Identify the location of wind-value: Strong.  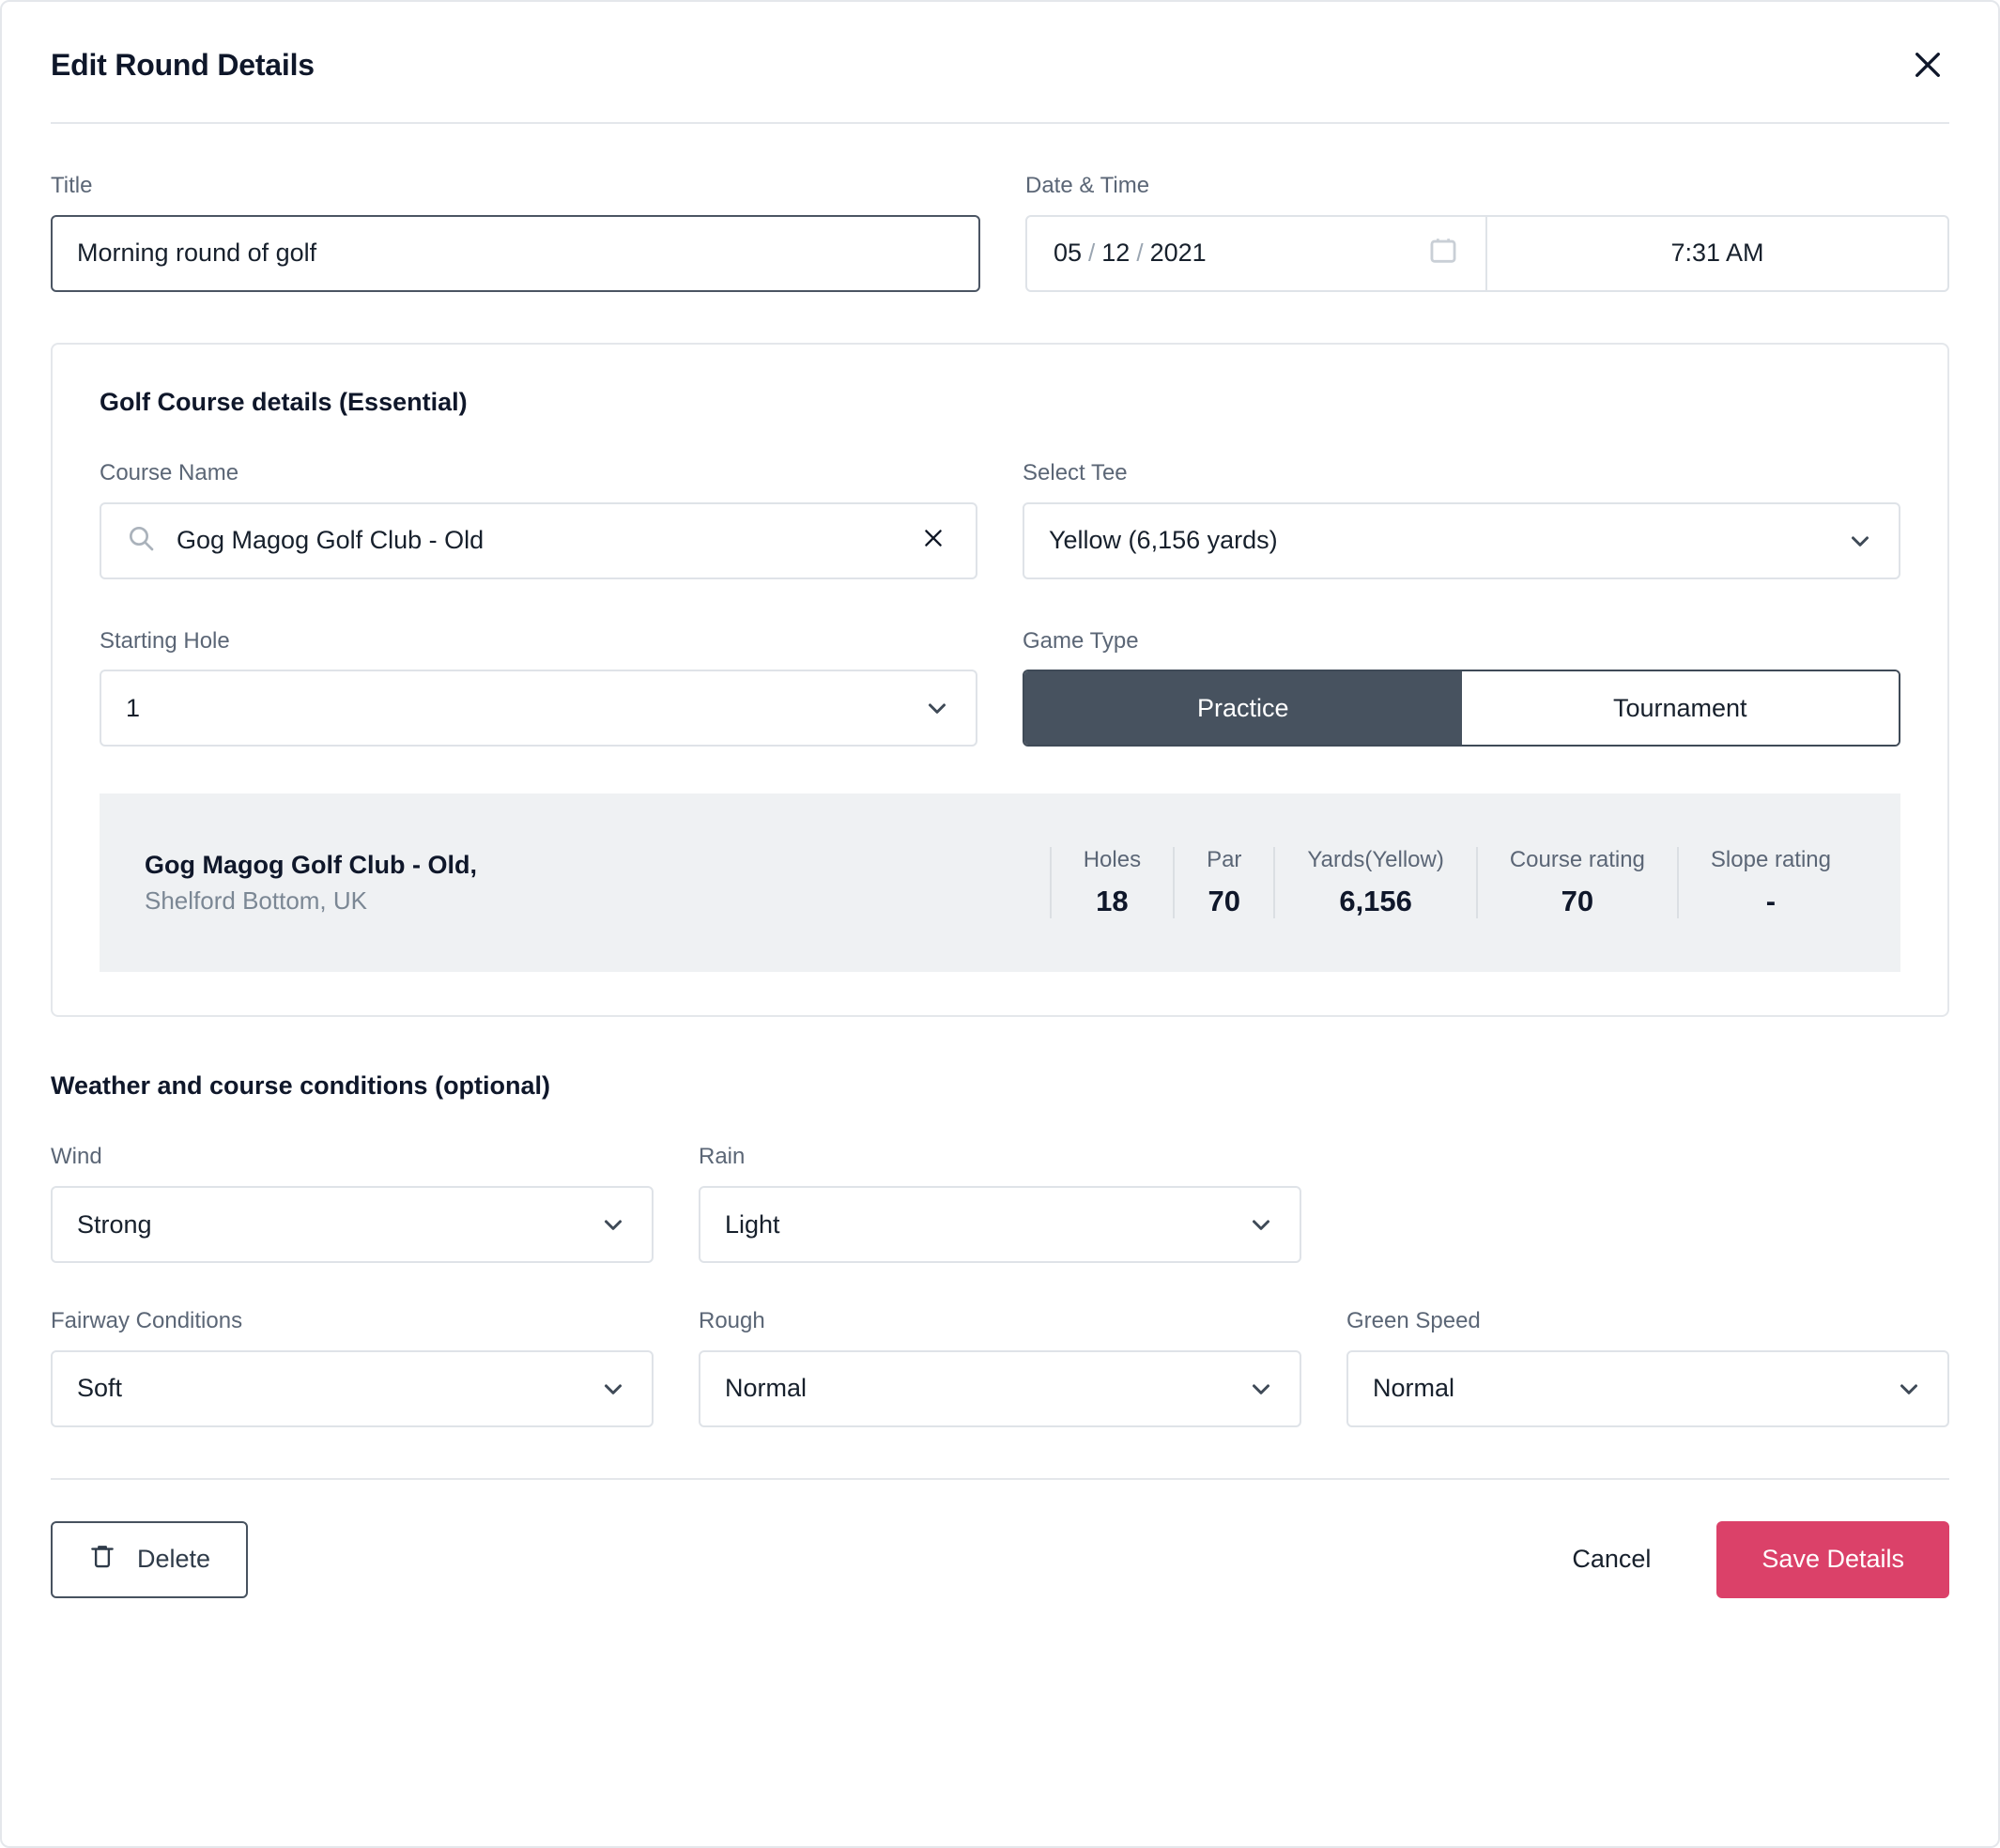
(114, 1224).